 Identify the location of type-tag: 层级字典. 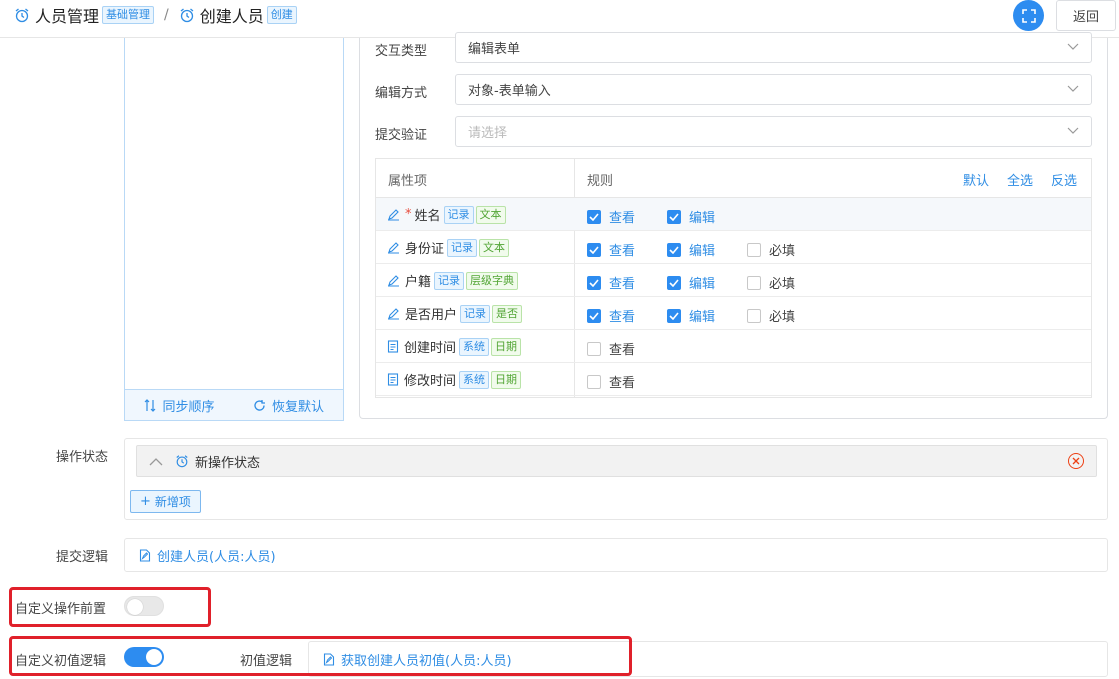
(492, 280).